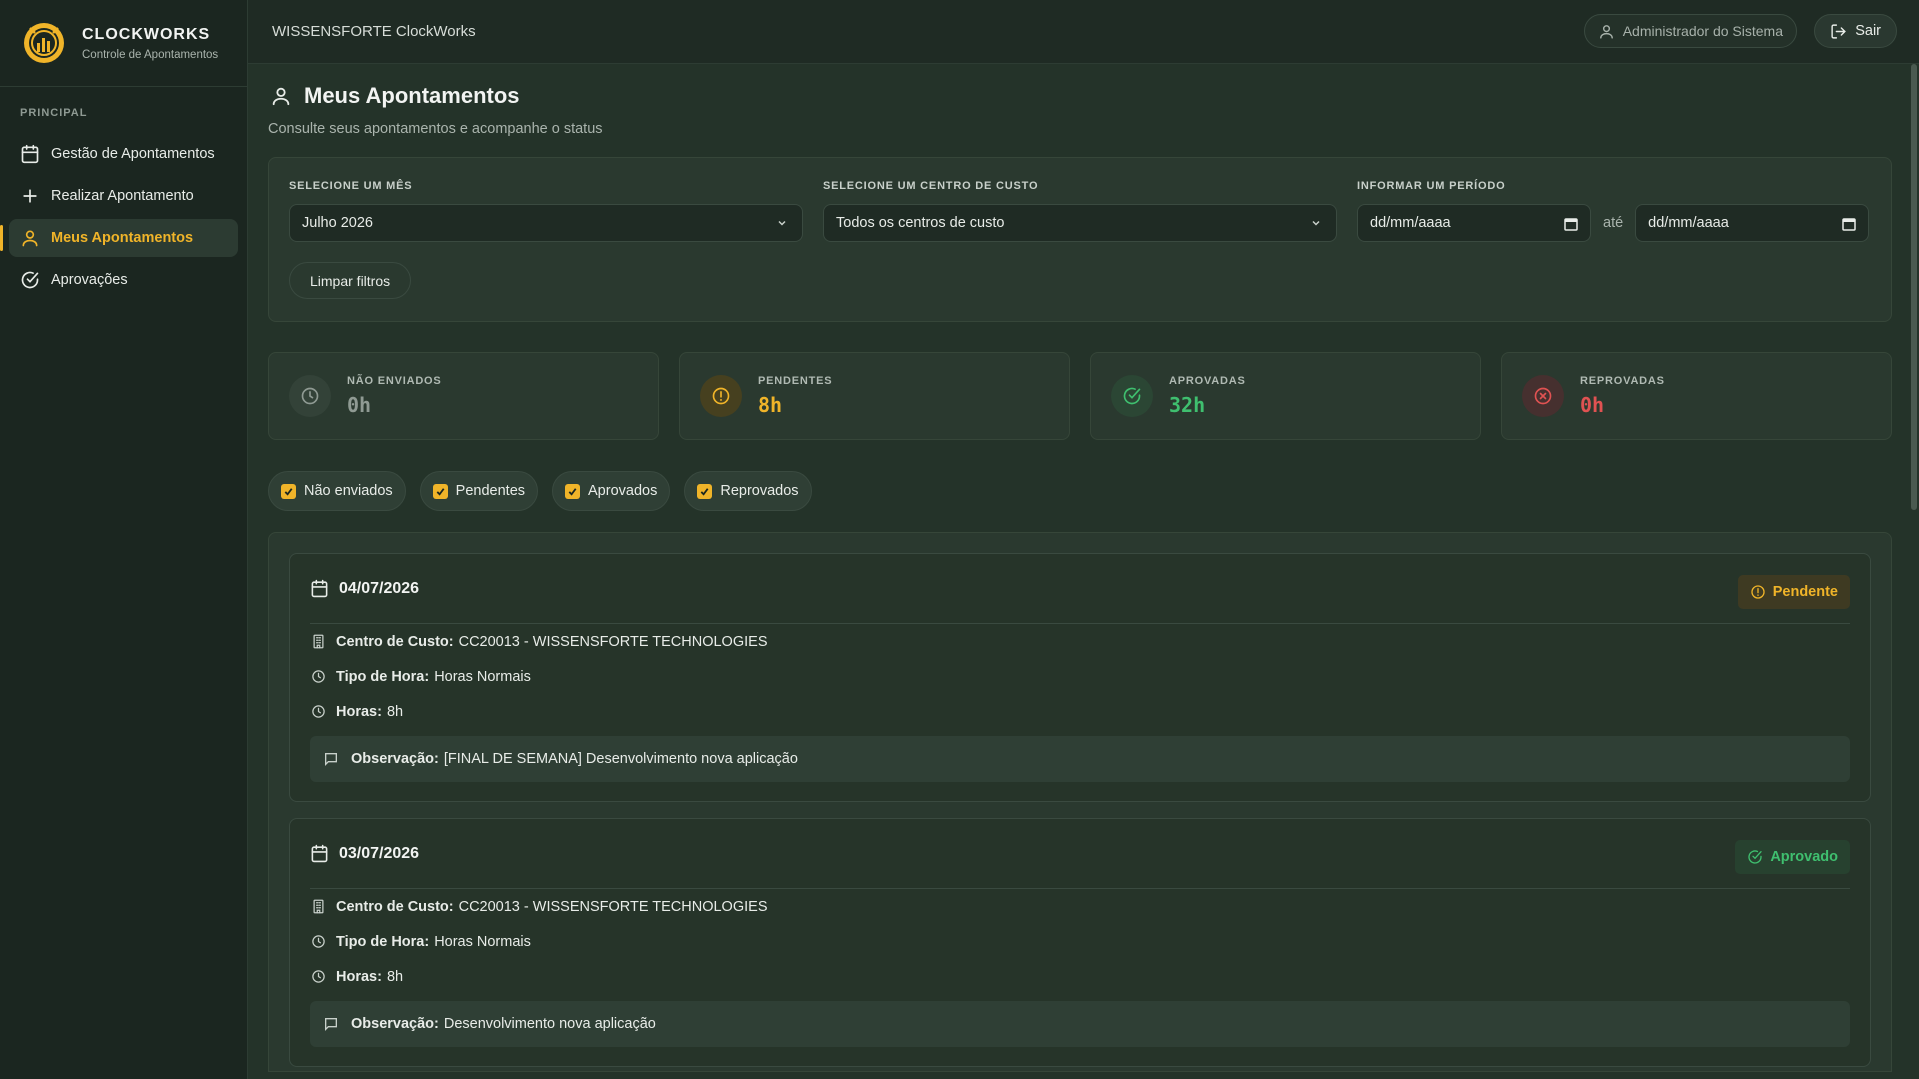 The width and height of the screenshot is (1919, 1079). What do you see at coordinates (795, 381) in the screenshot?
I see `stat-label: PENDENTES` at bounding box center [795, 381].